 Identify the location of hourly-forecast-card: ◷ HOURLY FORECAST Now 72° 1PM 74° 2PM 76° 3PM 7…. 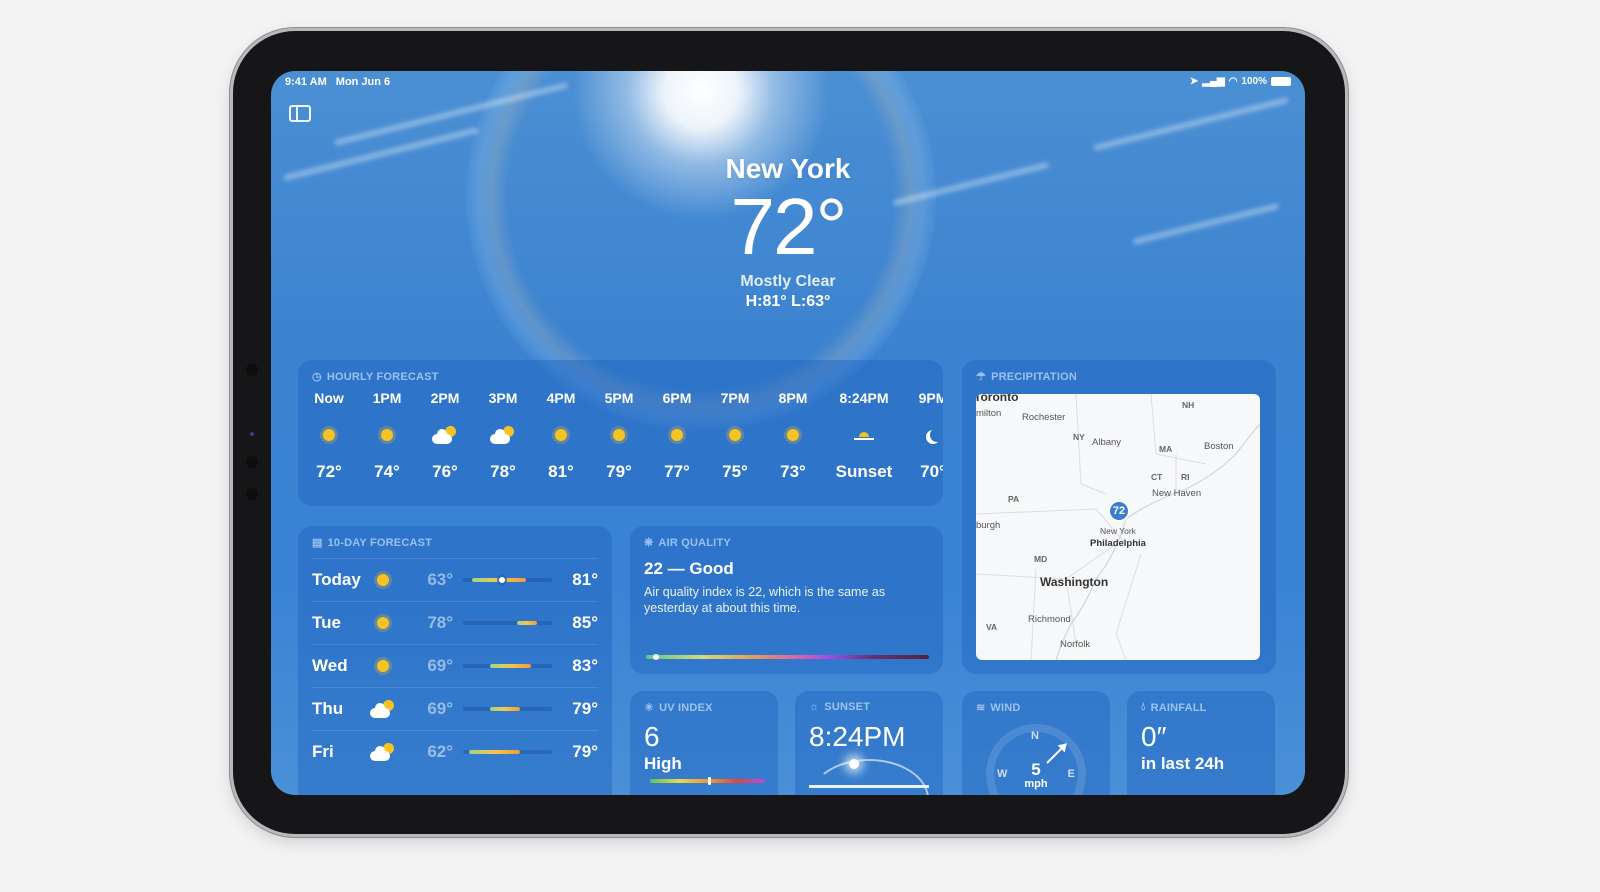
(620, 433).